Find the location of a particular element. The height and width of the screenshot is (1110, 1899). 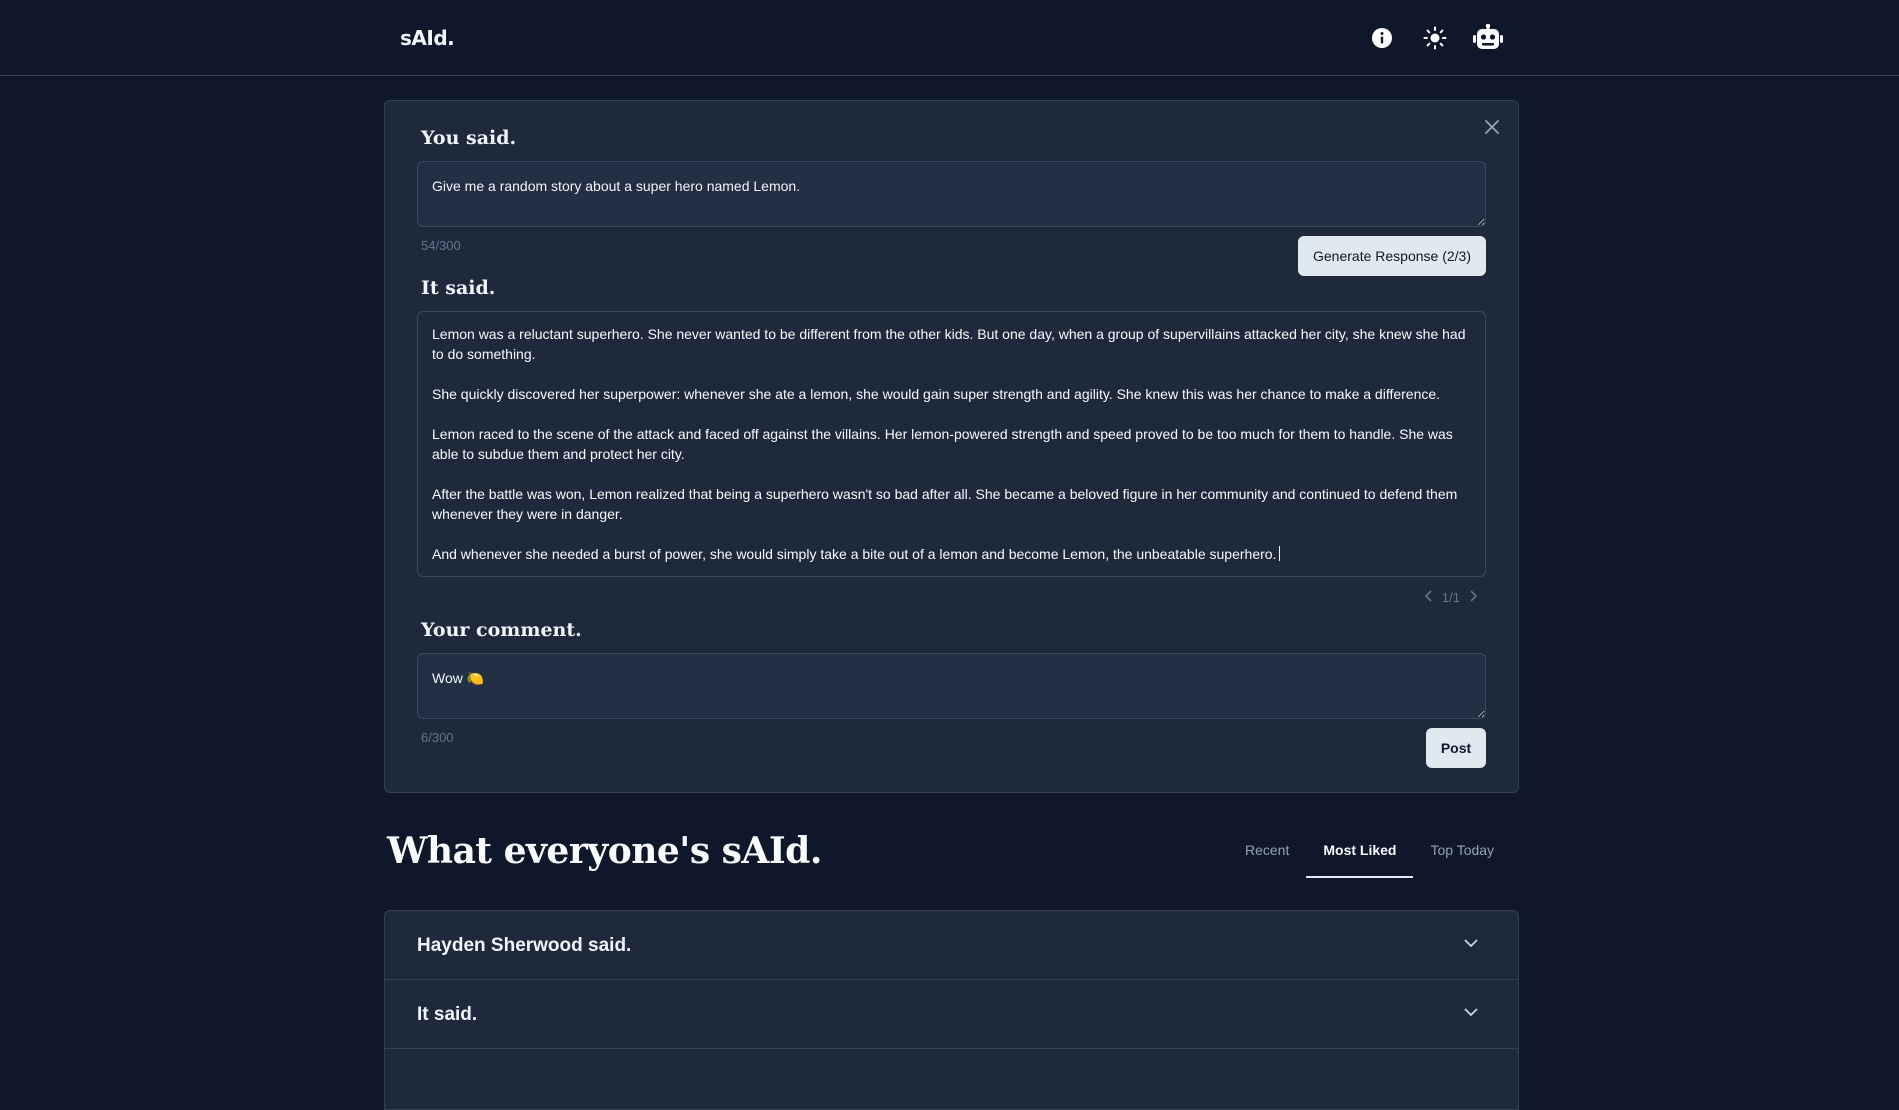

prompt-input is located at coordinates (951, 194).